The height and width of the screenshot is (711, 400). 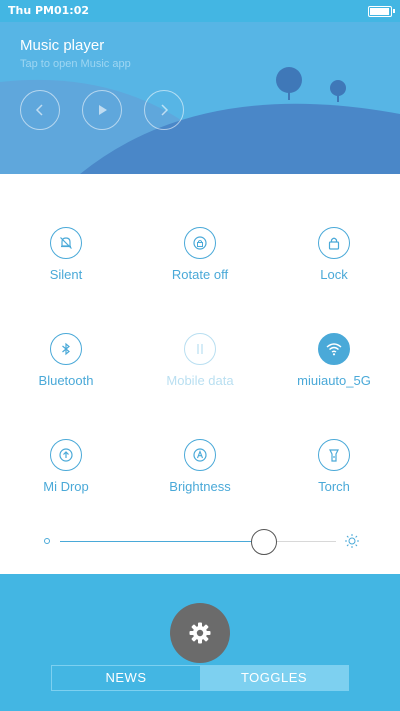 I want to click on gear-icon, so click(x=200, y=633).